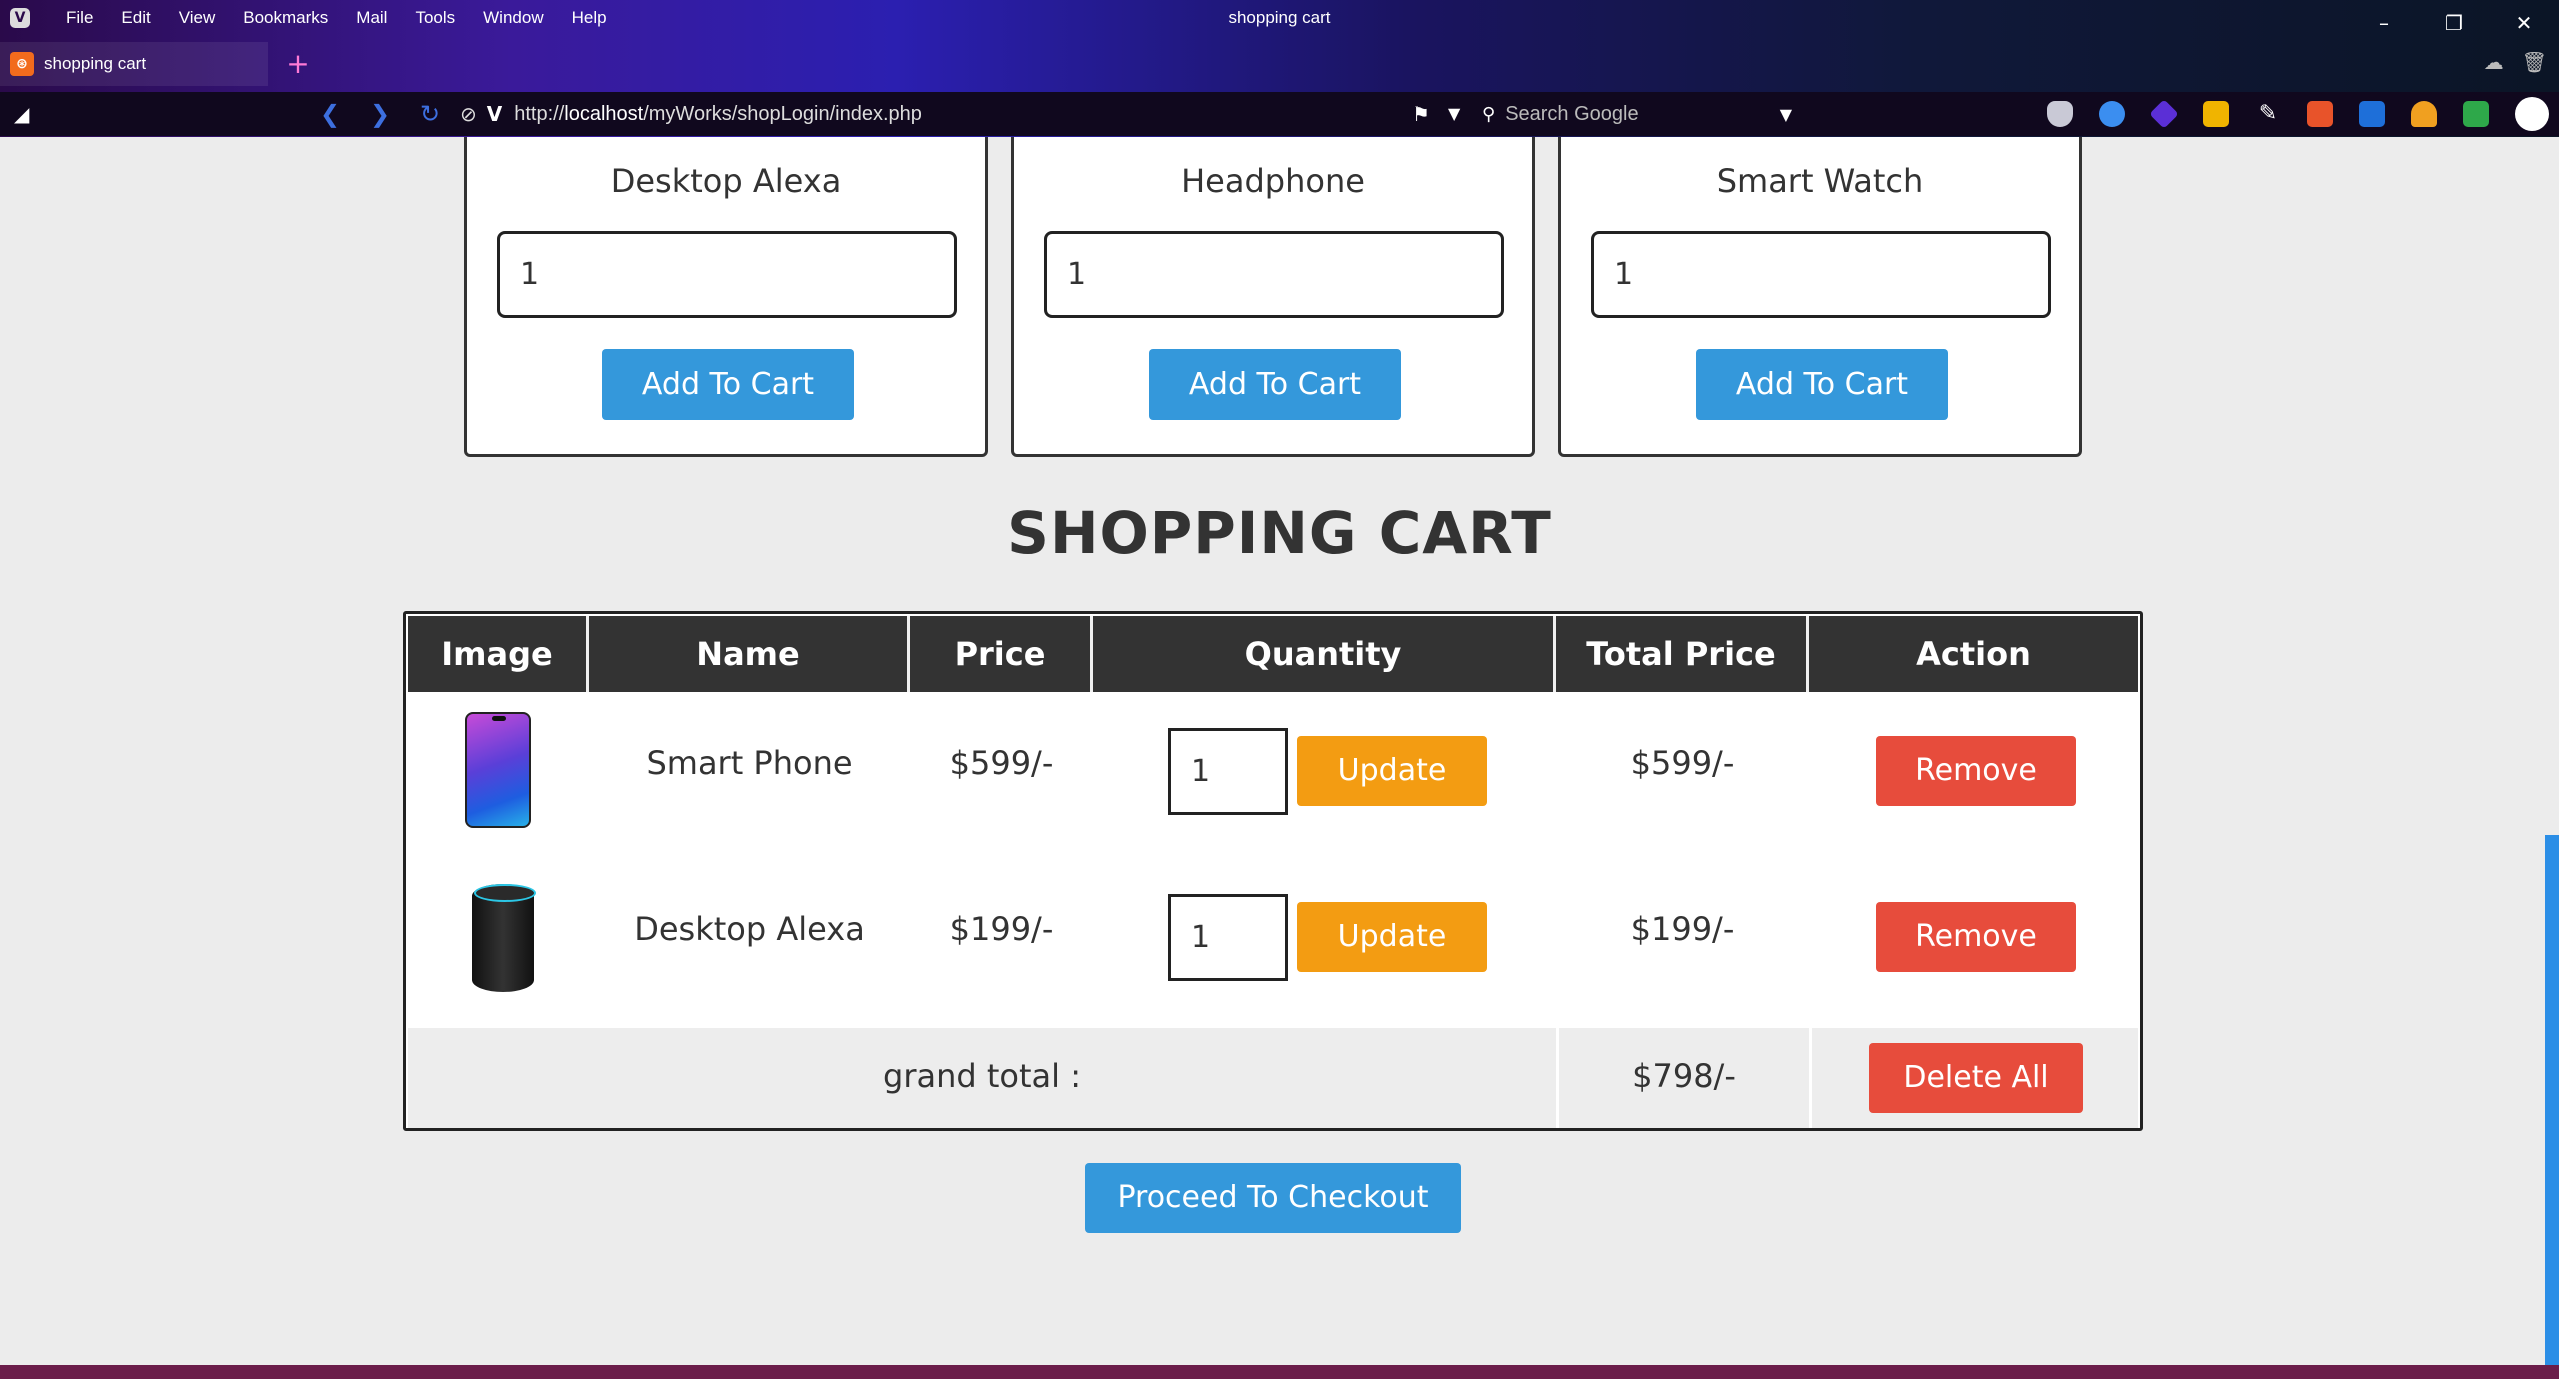 The image size is (2559, 1379). Describe the element at coordinates (539, 113) in the screenshot. I see `url-prefix: http://` at that location.